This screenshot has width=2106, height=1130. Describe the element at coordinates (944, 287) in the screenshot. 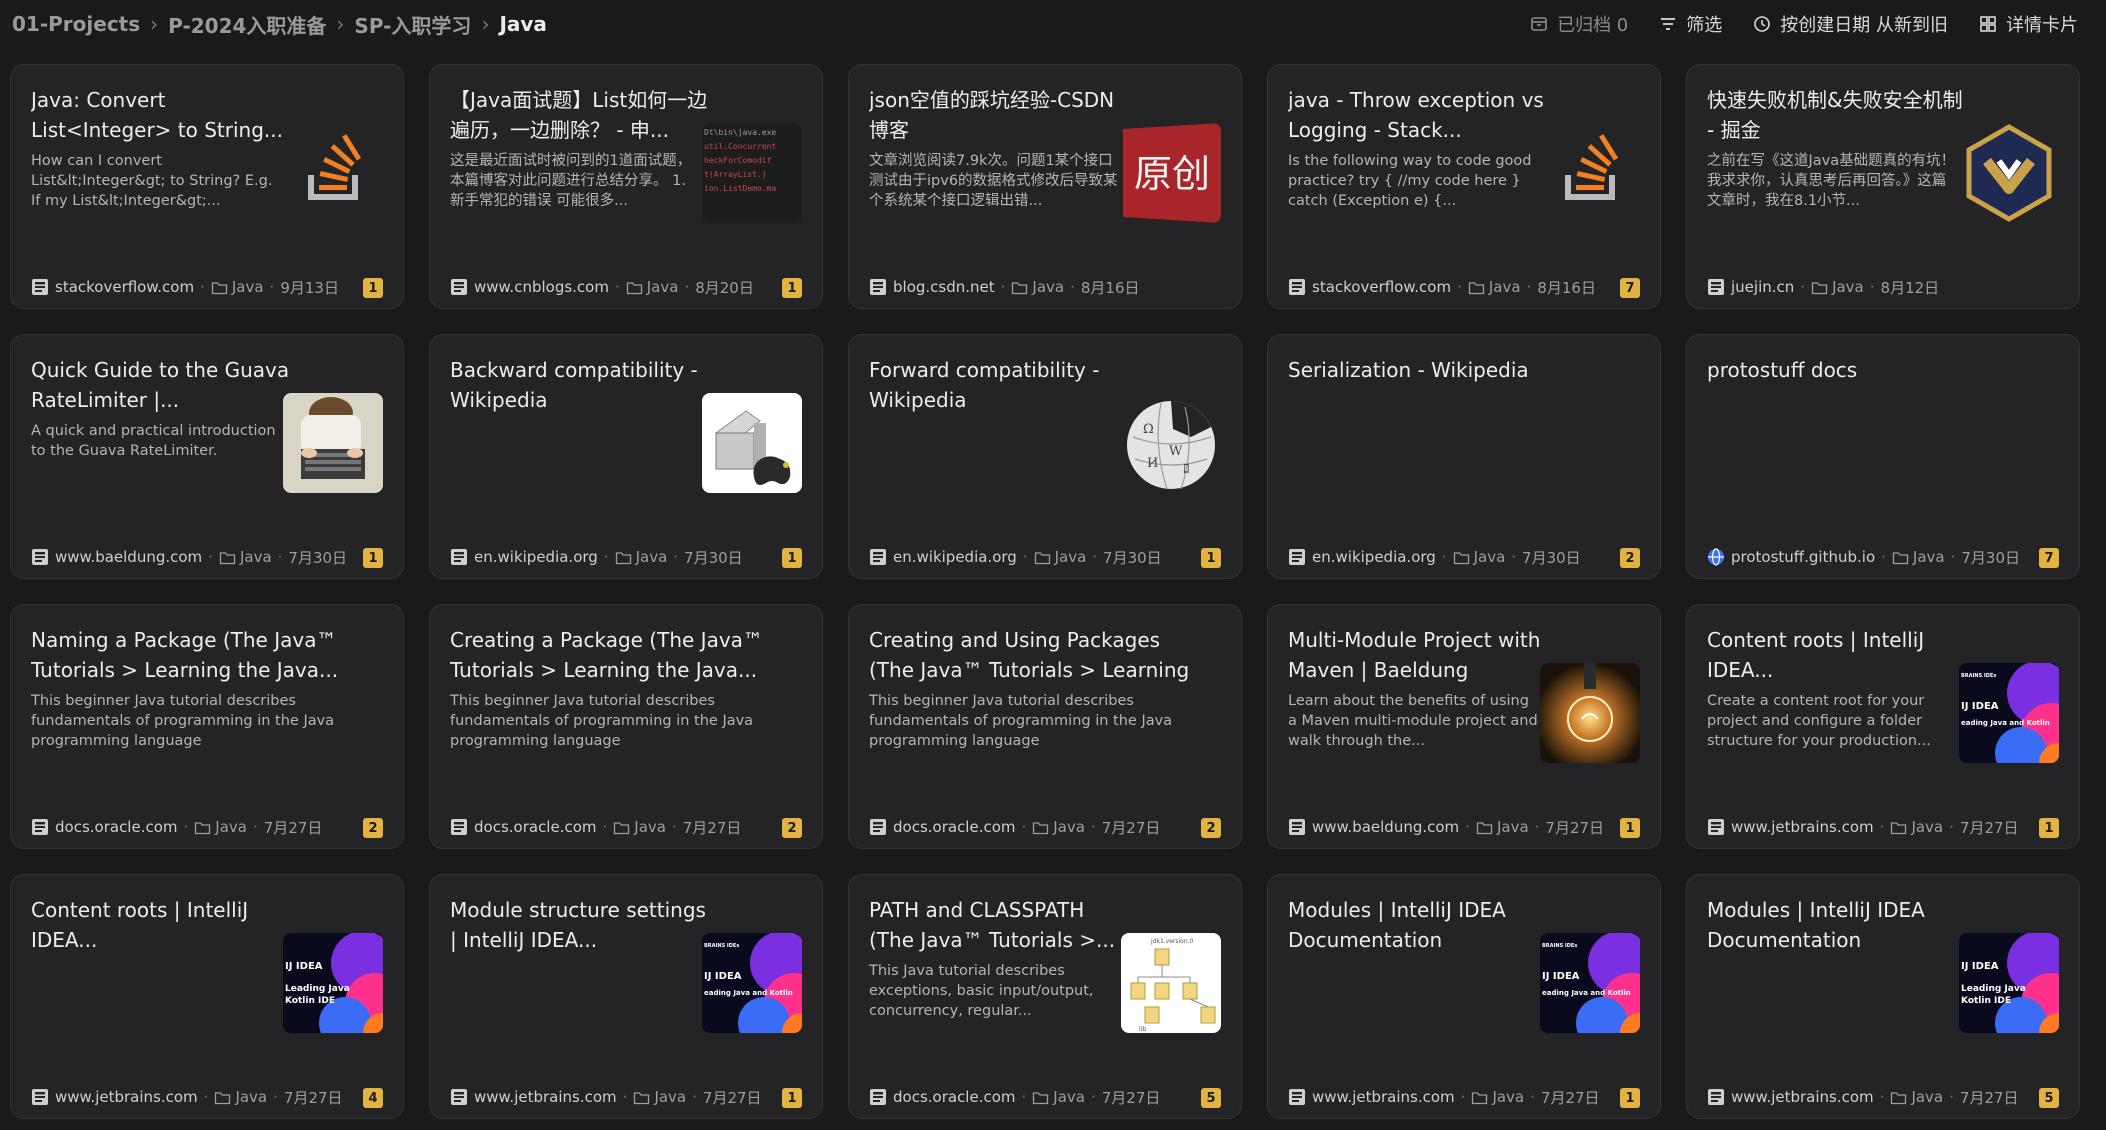

I see `card-site: blog.csdn.net` at that location.